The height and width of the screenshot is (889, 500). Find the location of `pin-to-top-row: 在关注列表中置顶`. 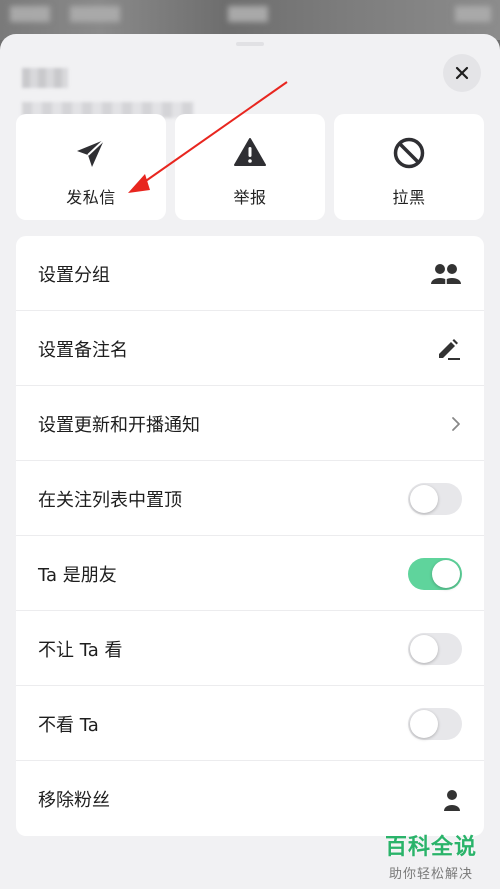

pin-to-top-row: 在关注列表中置顶 is located at coordinates (250, 498).